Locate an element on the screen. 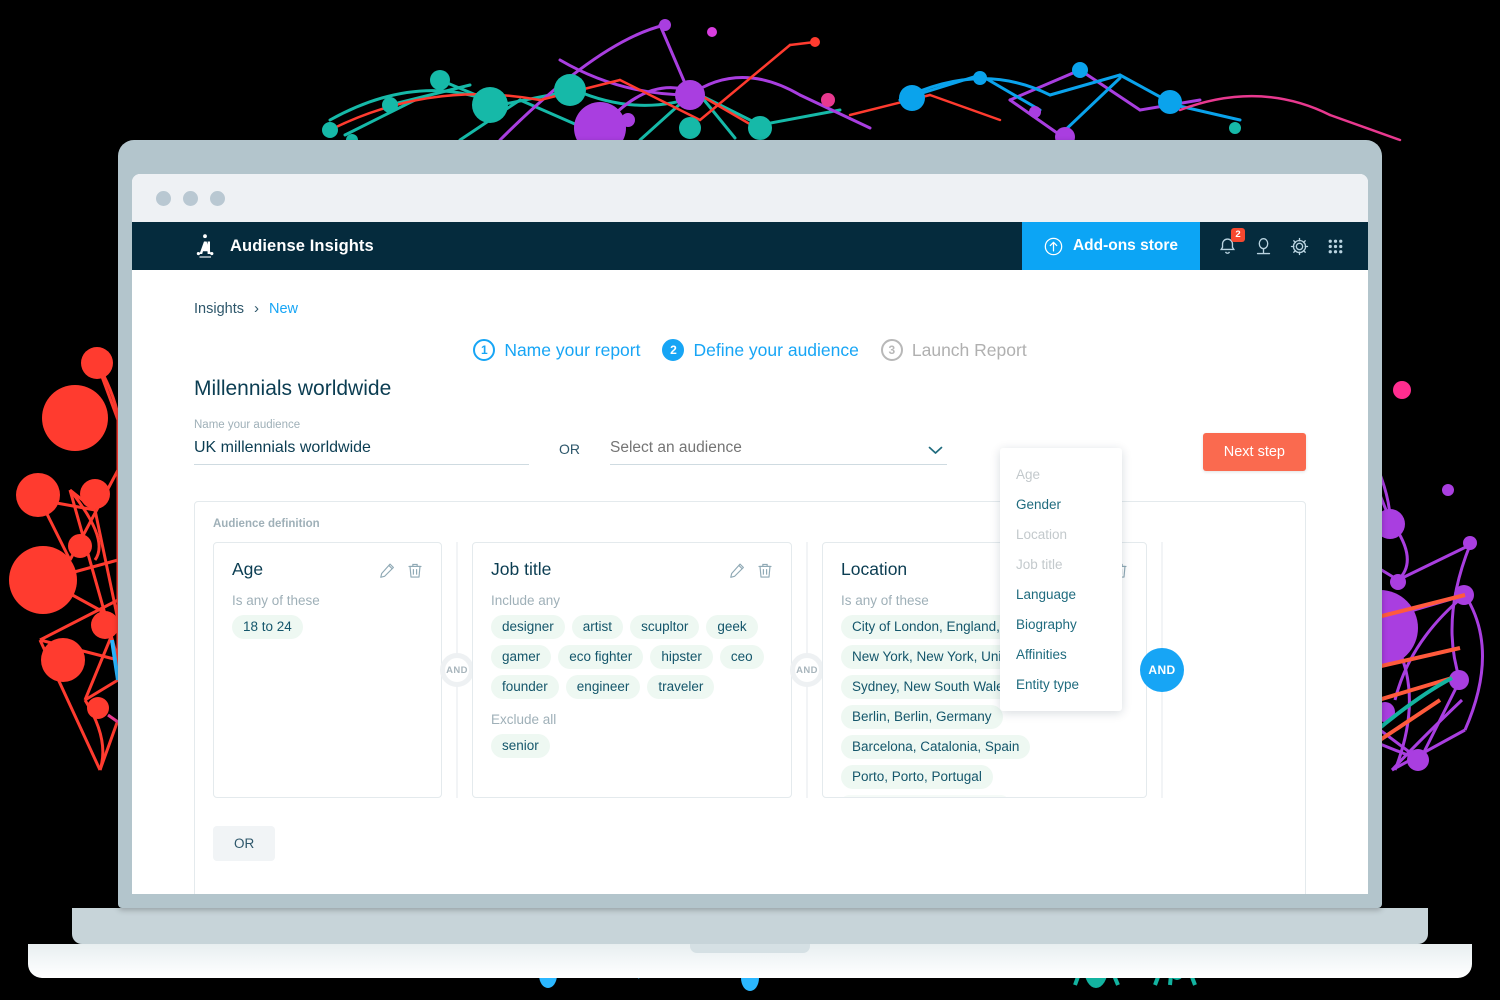 The width and height of the screenshot is (1500, 1000). dropdown-item-entity-type: Entity type is located at coordinates (1061, 684).